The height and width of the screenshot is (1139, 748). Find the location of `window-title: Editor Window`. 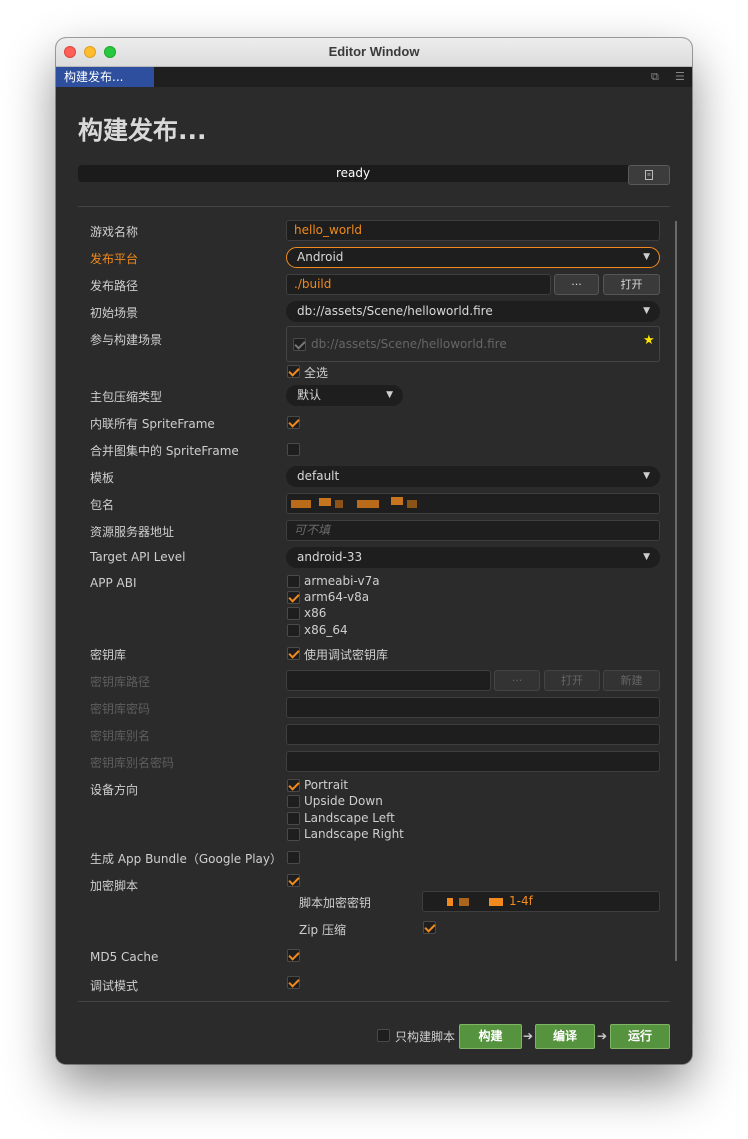

window-title: Editor Window is located at coordinates (374, 51).